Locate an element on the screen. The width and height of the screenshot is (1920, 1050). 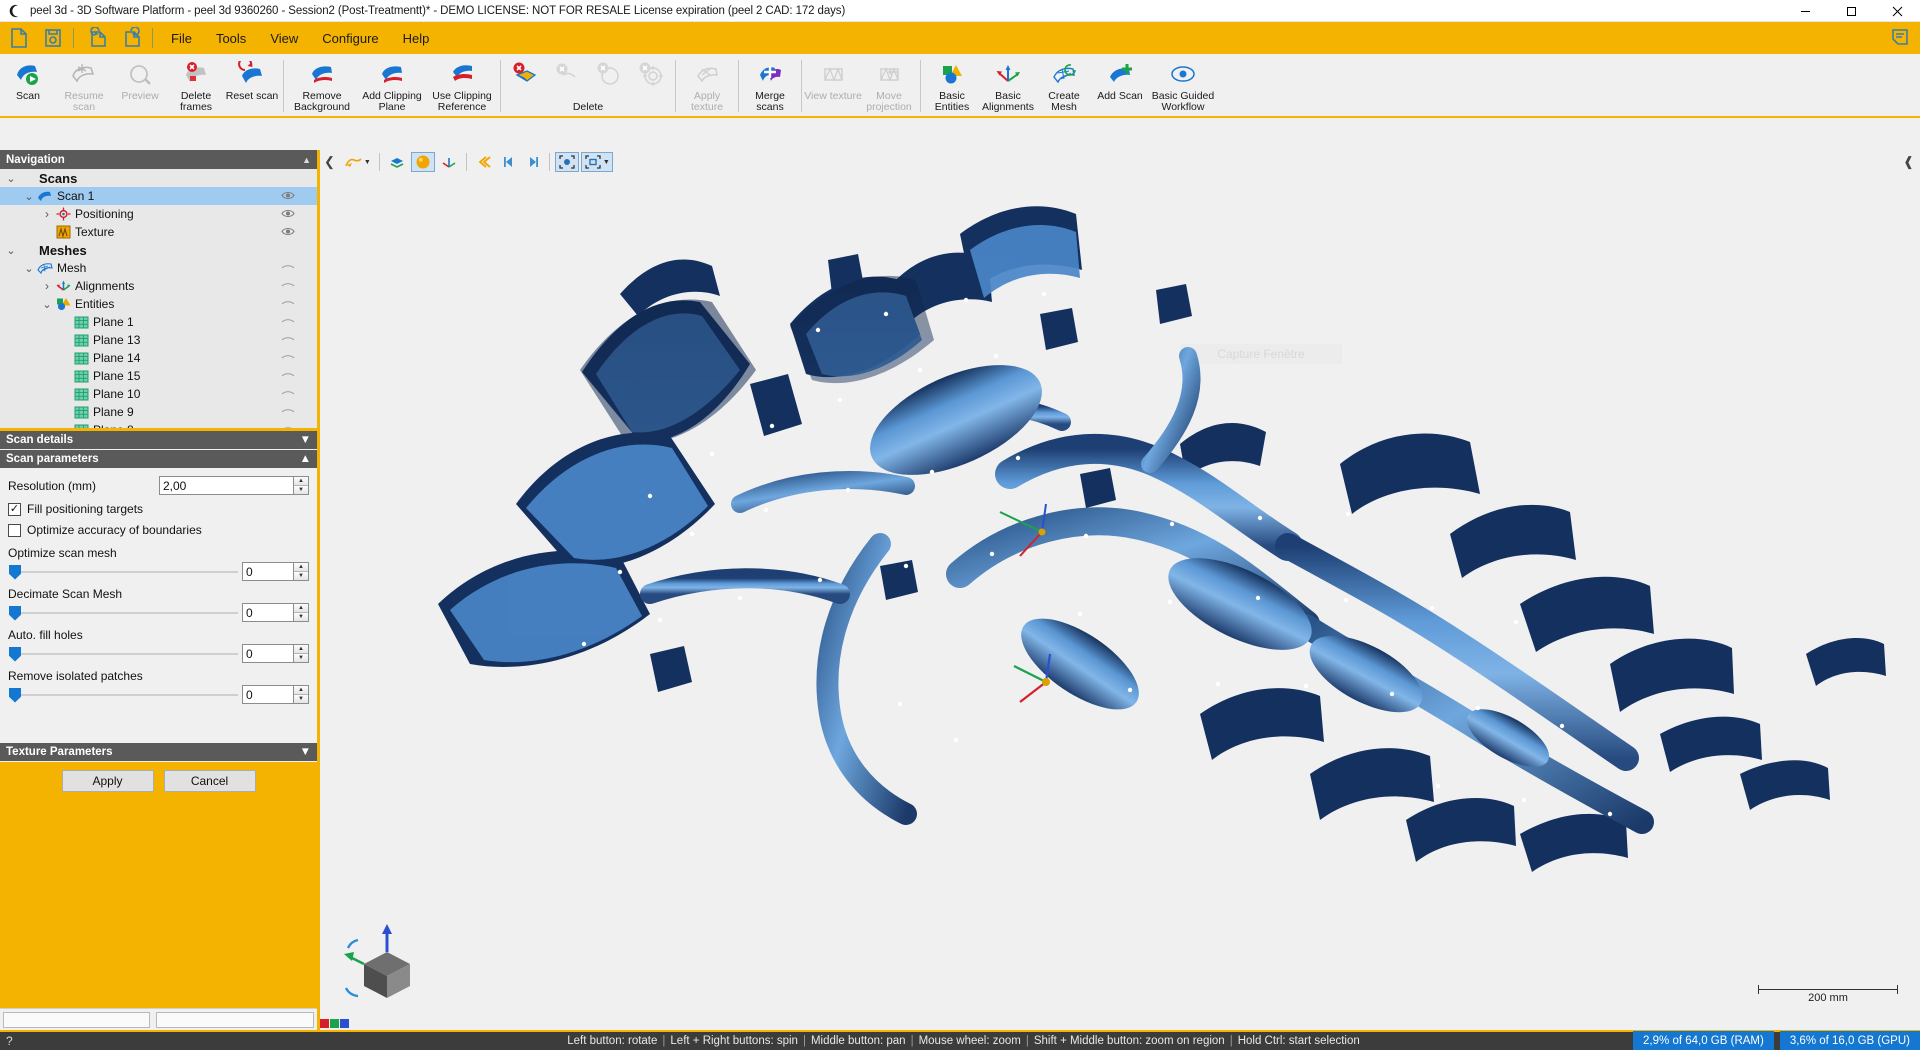
decimate-scan-mesh-row: ▲ ▼ is located at coordinates (158, 612).